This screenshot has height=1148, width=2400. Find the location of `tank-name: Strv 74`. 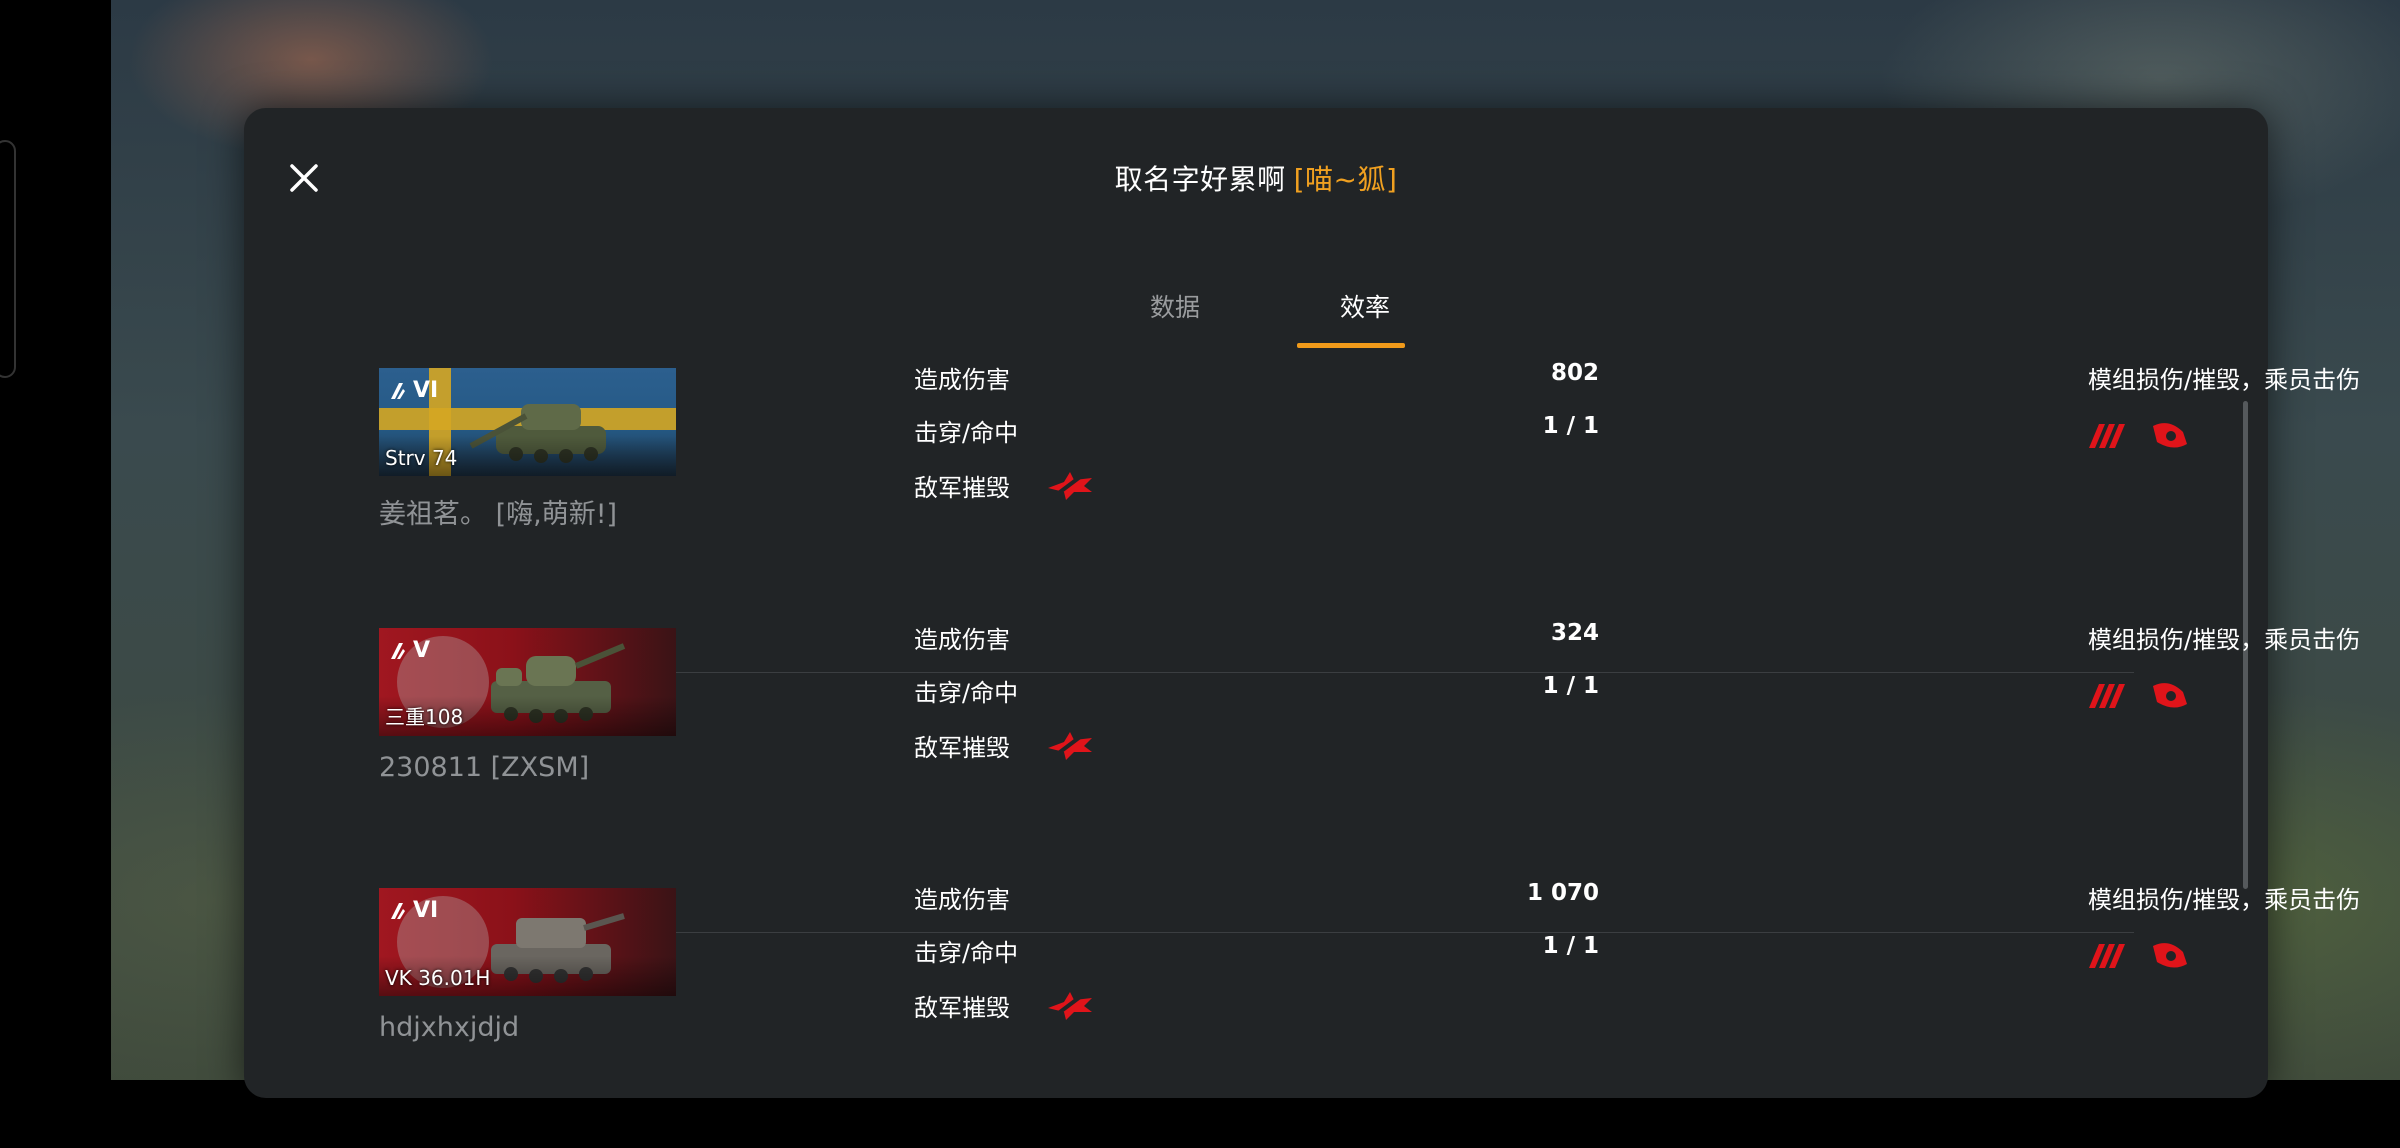

tank-name: Strv 74 is located at coordinates (421, 458).